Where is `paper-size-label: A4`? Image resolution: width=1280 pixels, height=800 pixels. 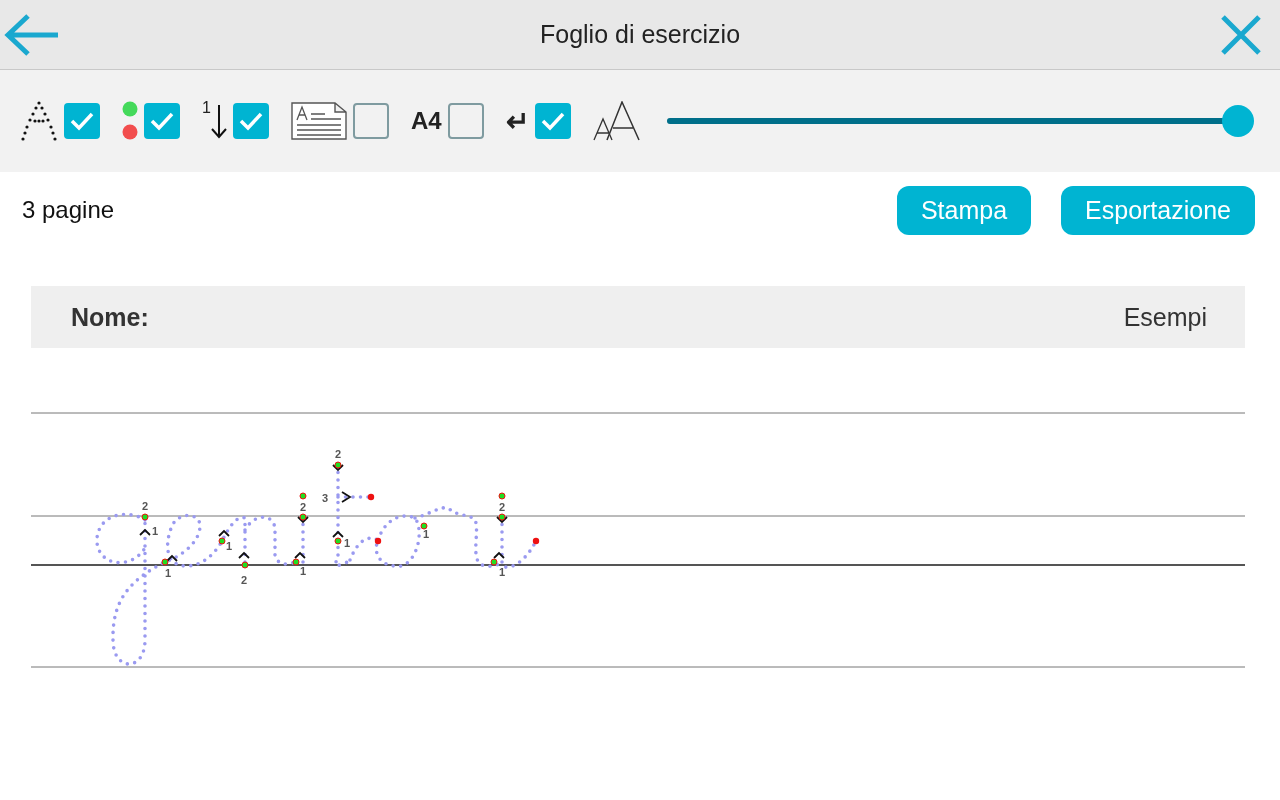 paper-size-label: A4 is located at coordinates (426, 121).